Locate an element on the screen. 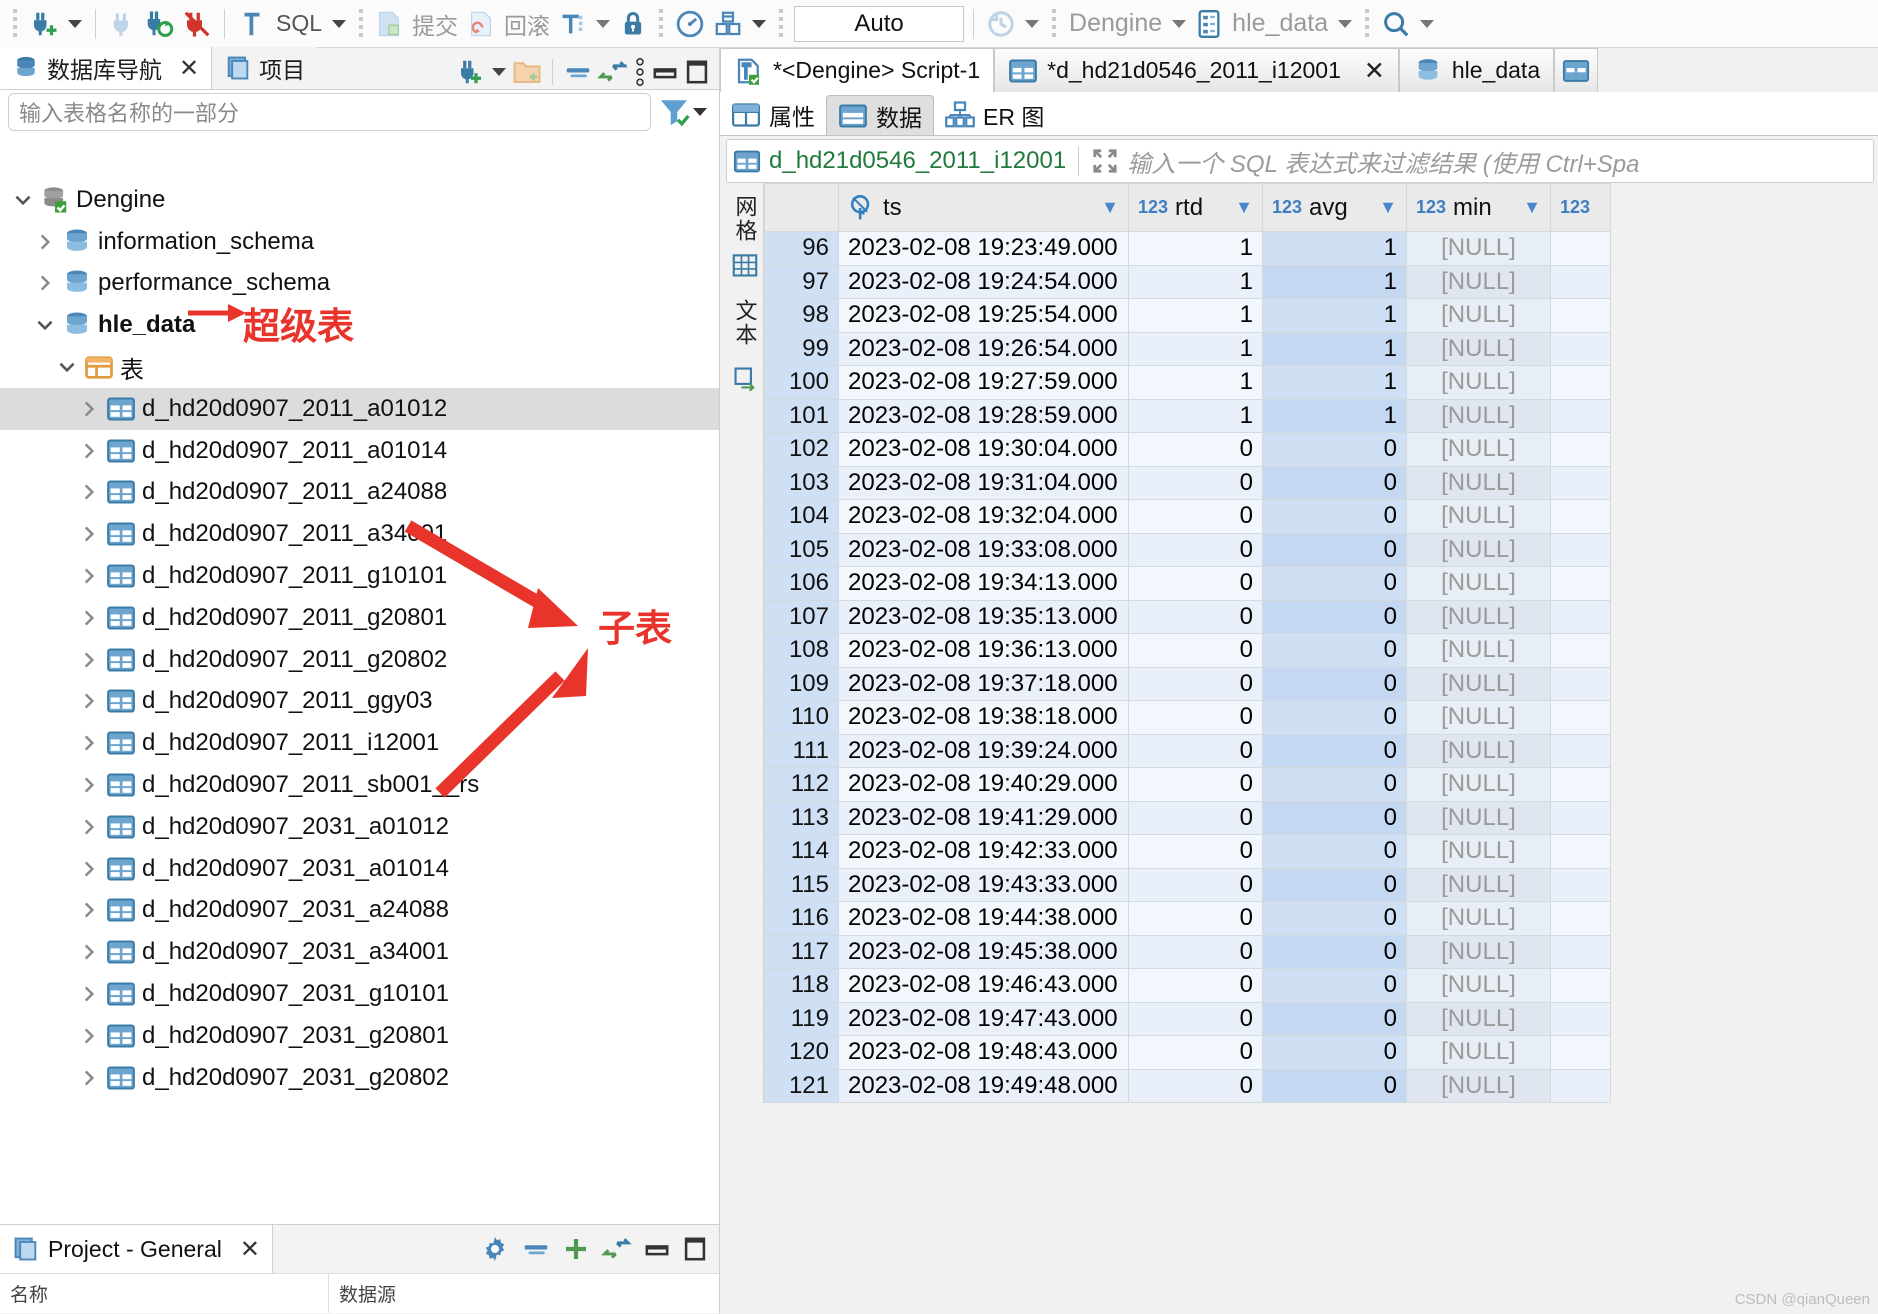 The height and width of the screenshot is (1314, 1878). cell-ts: 2023-02-08 19:34:13.000 is located at coordinates (983, 583).